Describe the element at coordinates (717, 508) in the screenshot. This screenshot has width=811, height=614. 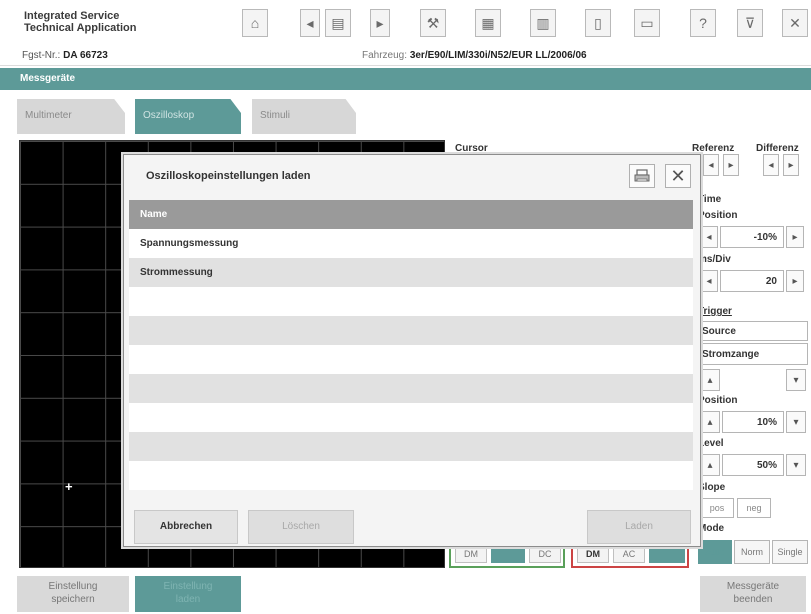
I see `slope-pos-button: pos` at that location.